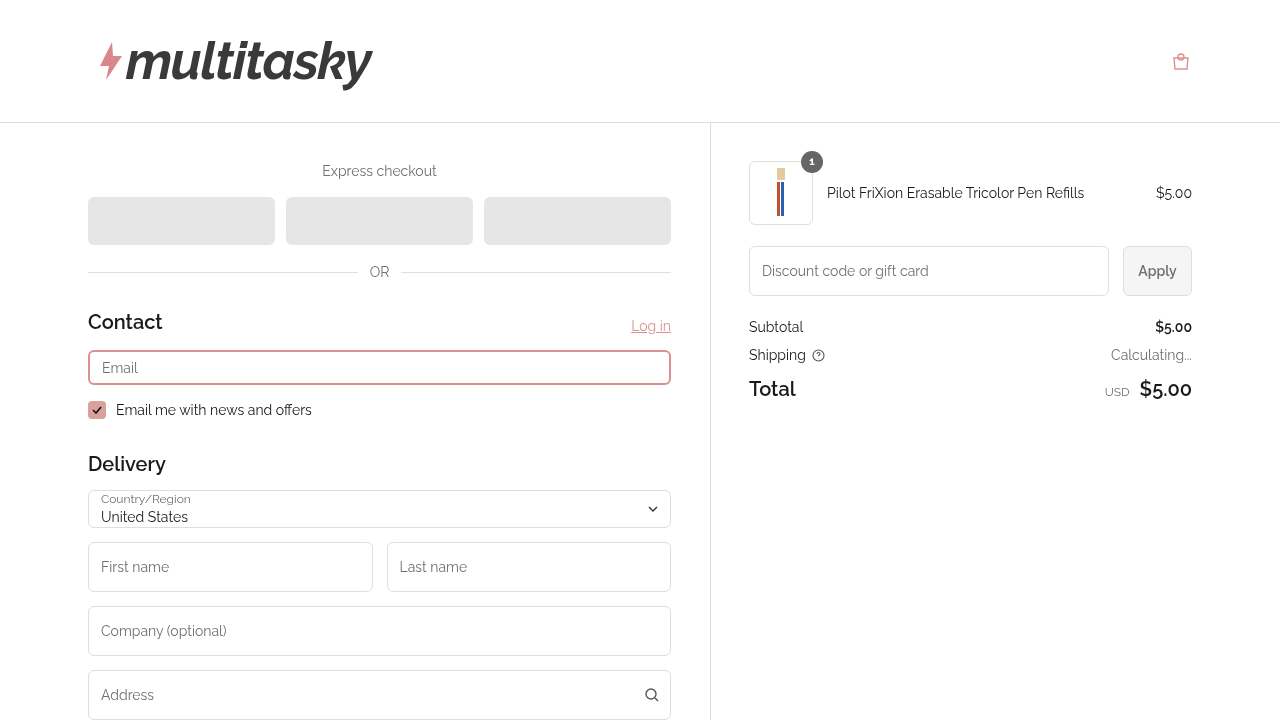 This screenshot has width=1280, height=720. What do you see at coordinates (214, 410) in the screenshot?
I see `checkbox-label: Email me with news and offers` at bounding box center [214, 410].